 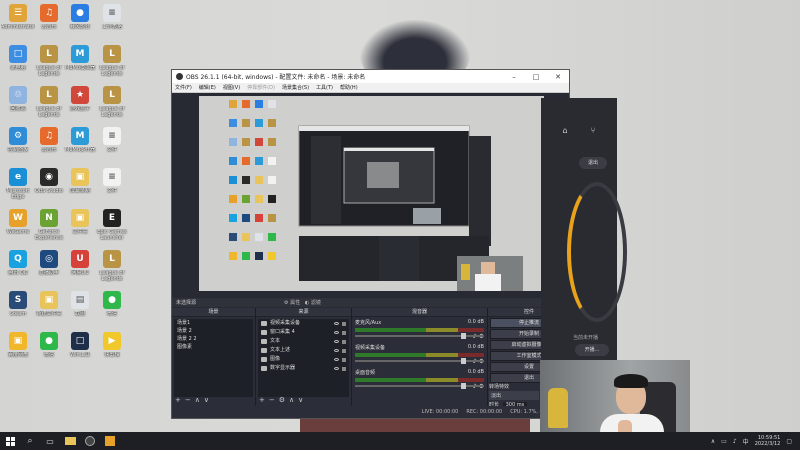 I want to click on scene-item: 场景 2, so click(x=213, y=331).